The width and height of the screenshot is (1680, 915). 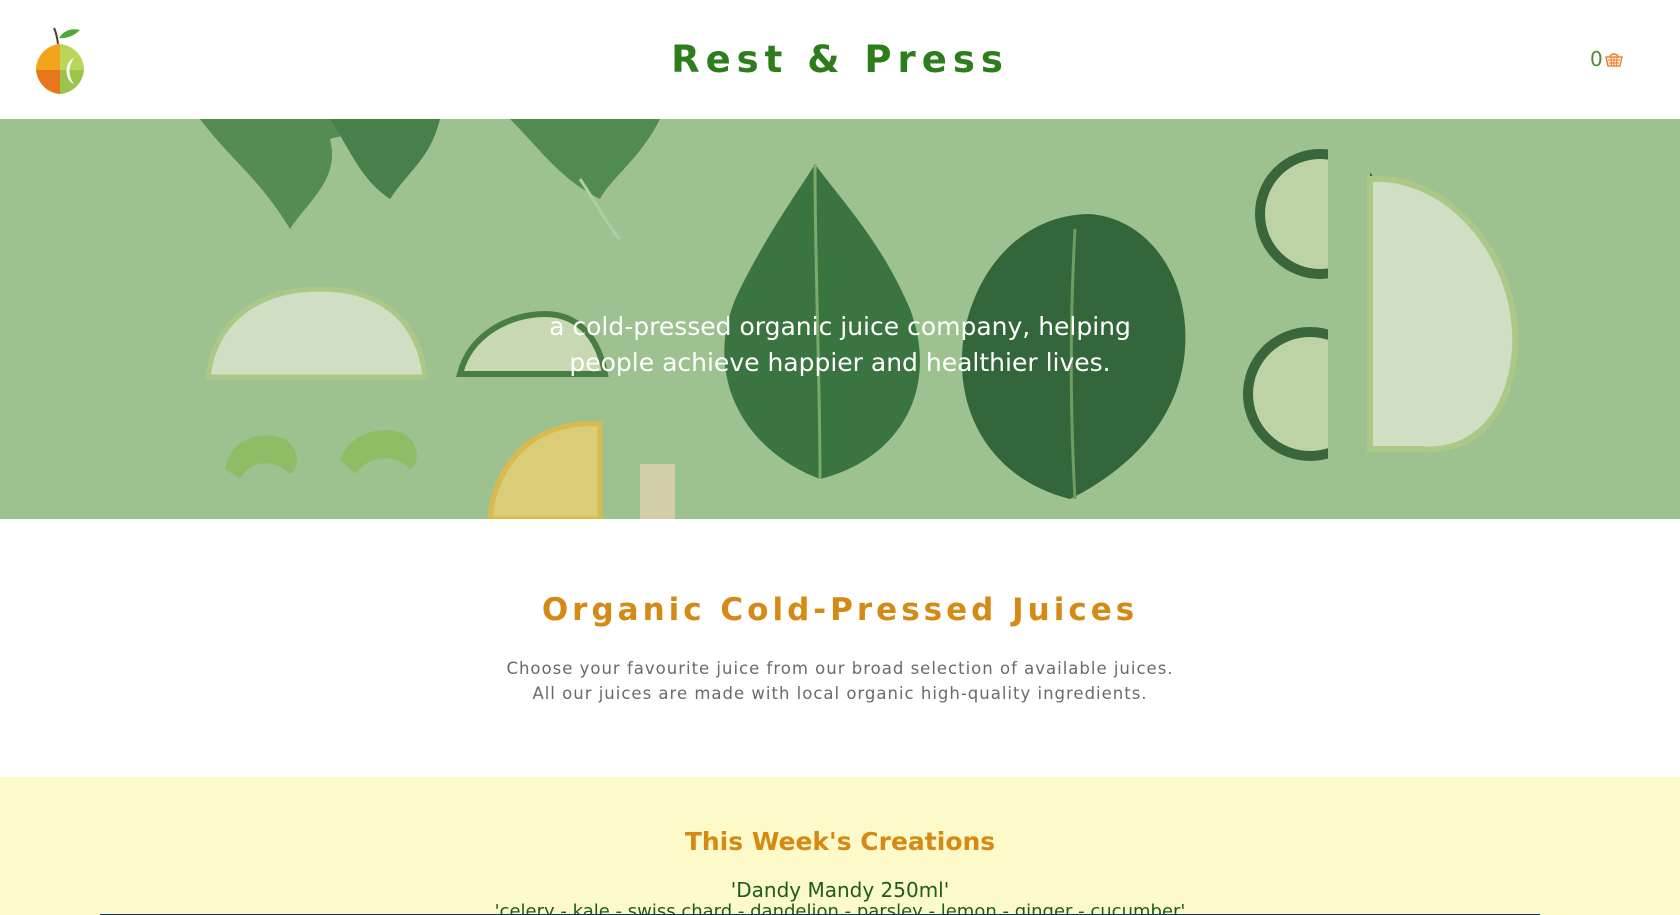 I want to click on weekly-heading: This Week's Creations, so click(x=840, y=841).